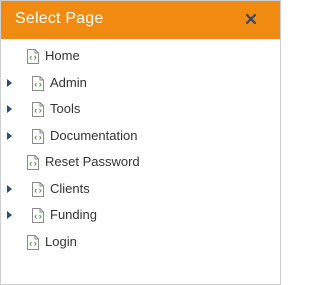 The image size is (320, 285). Describe the element at coordinates (94, 135) in the screenshot. I see `tree-item-label: Documentation` at that location.